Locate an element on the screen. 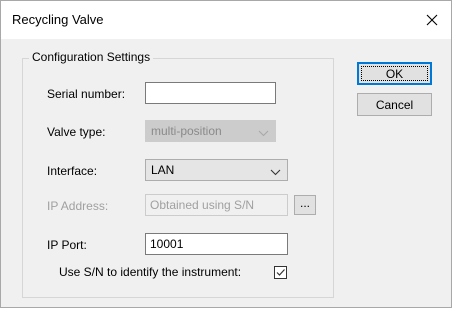 This screenshot has width=453, height=309. use-sn-label: Use S/N to identify the instrument: is located at coordinates (150, 272).